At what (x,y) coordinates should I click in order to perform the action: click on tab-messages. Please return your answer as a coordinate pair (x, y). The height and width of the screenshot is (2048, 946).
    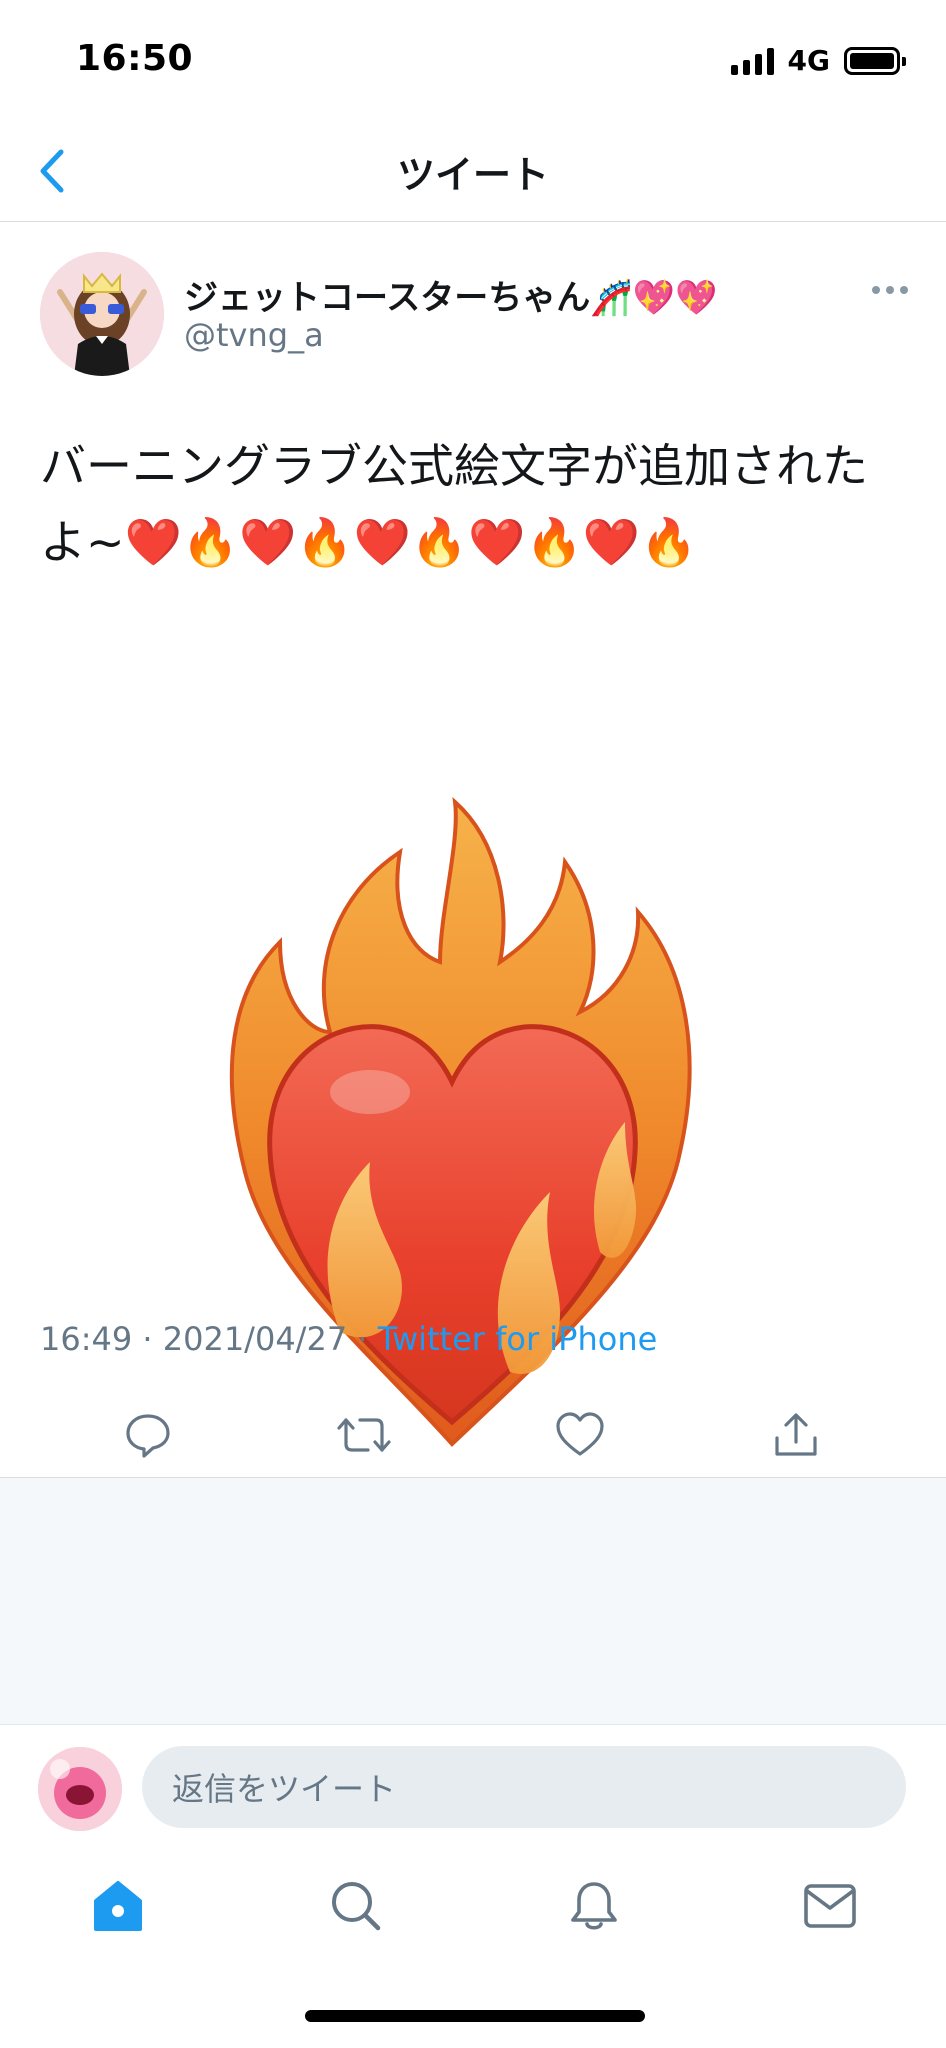
    Looking at the image, I should click on (830, 1906).